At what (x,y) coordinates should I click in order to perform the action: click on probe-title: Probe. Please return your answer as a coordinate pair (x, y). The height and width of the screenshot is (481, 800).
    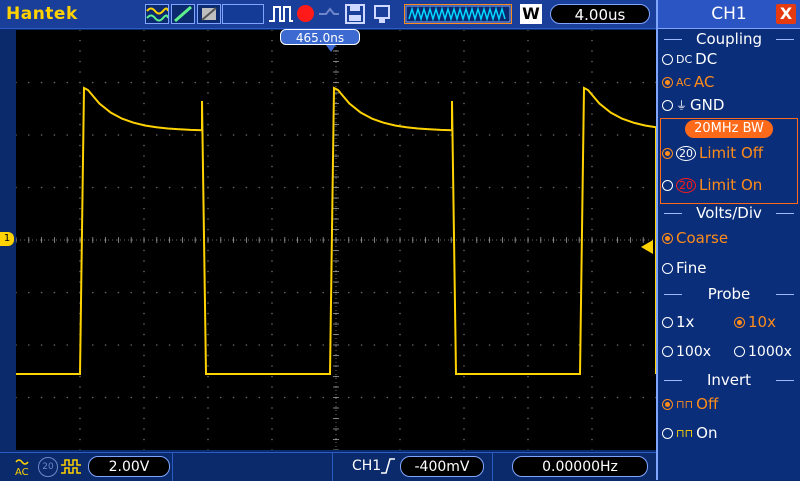
    Looking at the image, I should click on (729, 294).